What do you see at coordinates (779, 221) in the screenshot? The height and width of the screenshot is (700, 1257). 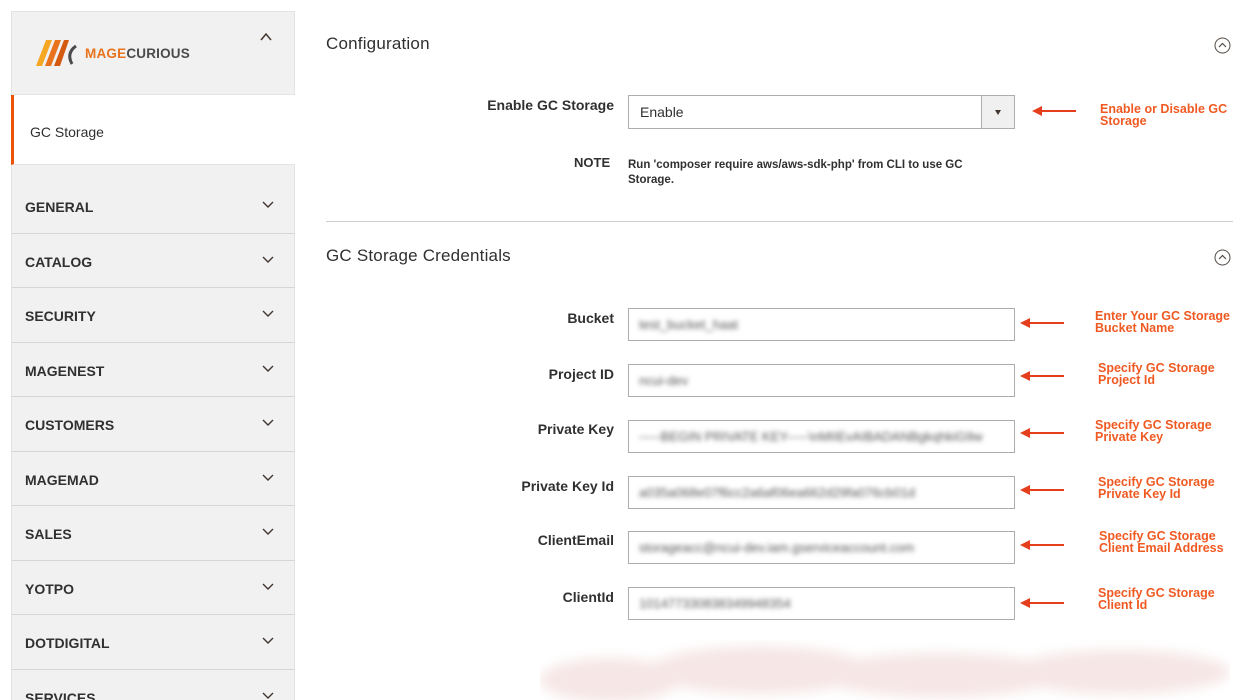 I see `section-divider` at bounding box center [779, 221].